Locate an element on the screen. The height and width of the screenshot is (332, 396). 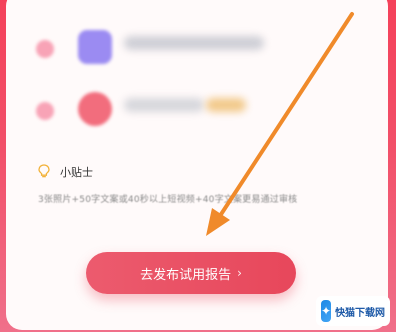
tips-description: 3张照片+50字文案或40秒以上短视频+40字文案更易通过审核 is located at coordinates (168, 200).